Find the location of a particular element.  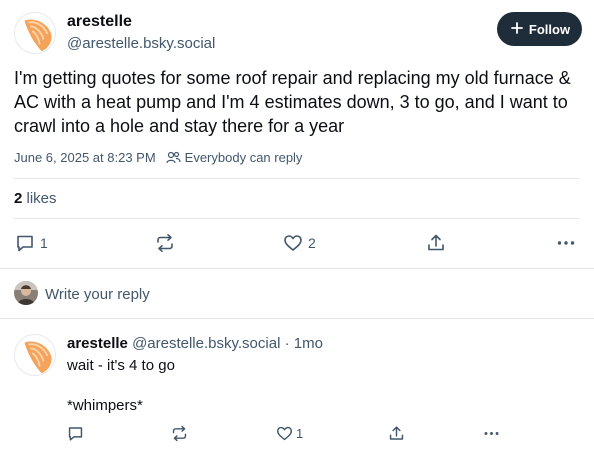

reply-age: 1mo is located at coordinates (308, 343).